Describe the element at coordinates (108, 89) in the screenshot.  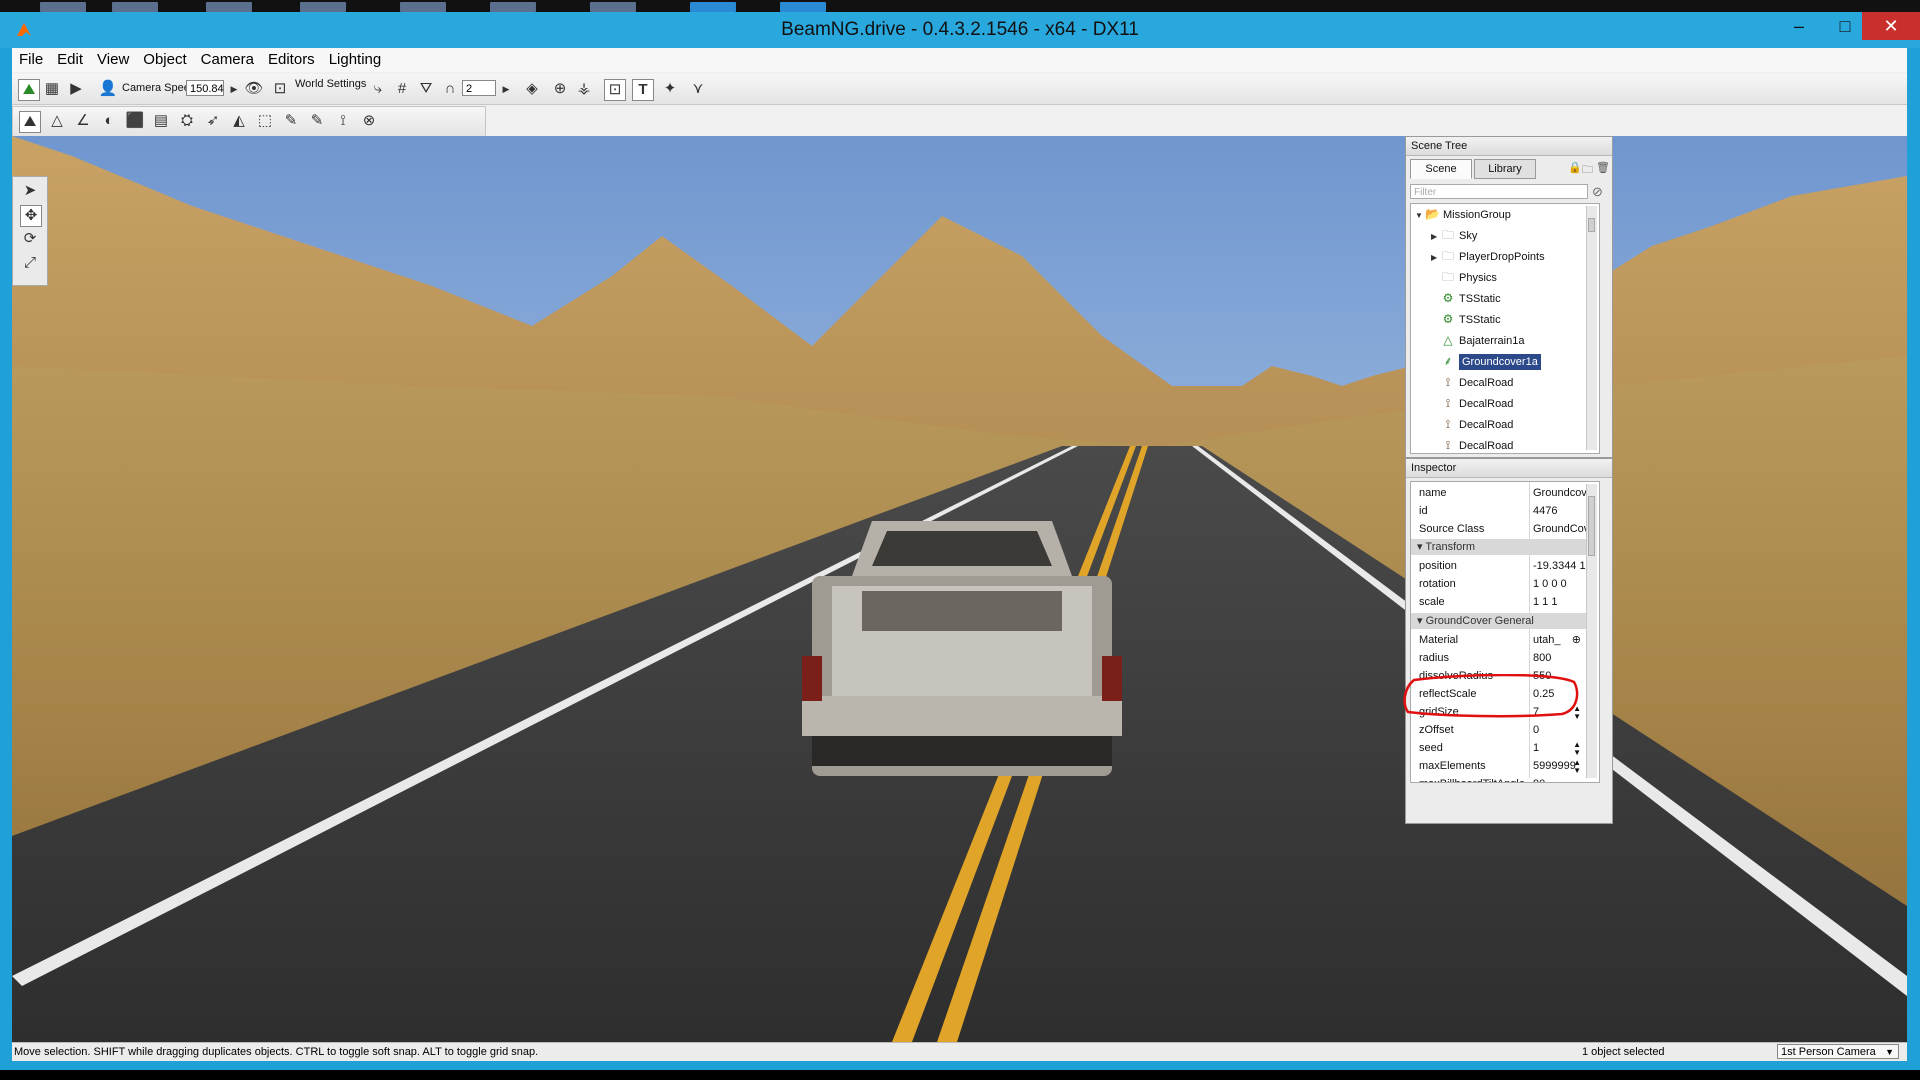
I see `player-camera-icon: 👤` at that location.